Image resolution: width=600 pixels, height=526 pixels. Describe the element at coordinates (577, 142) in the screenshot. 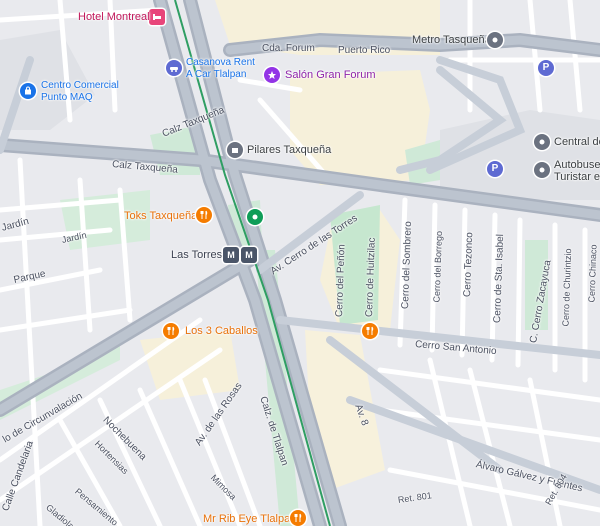

I see `poi-central-de: Central de` at that location.